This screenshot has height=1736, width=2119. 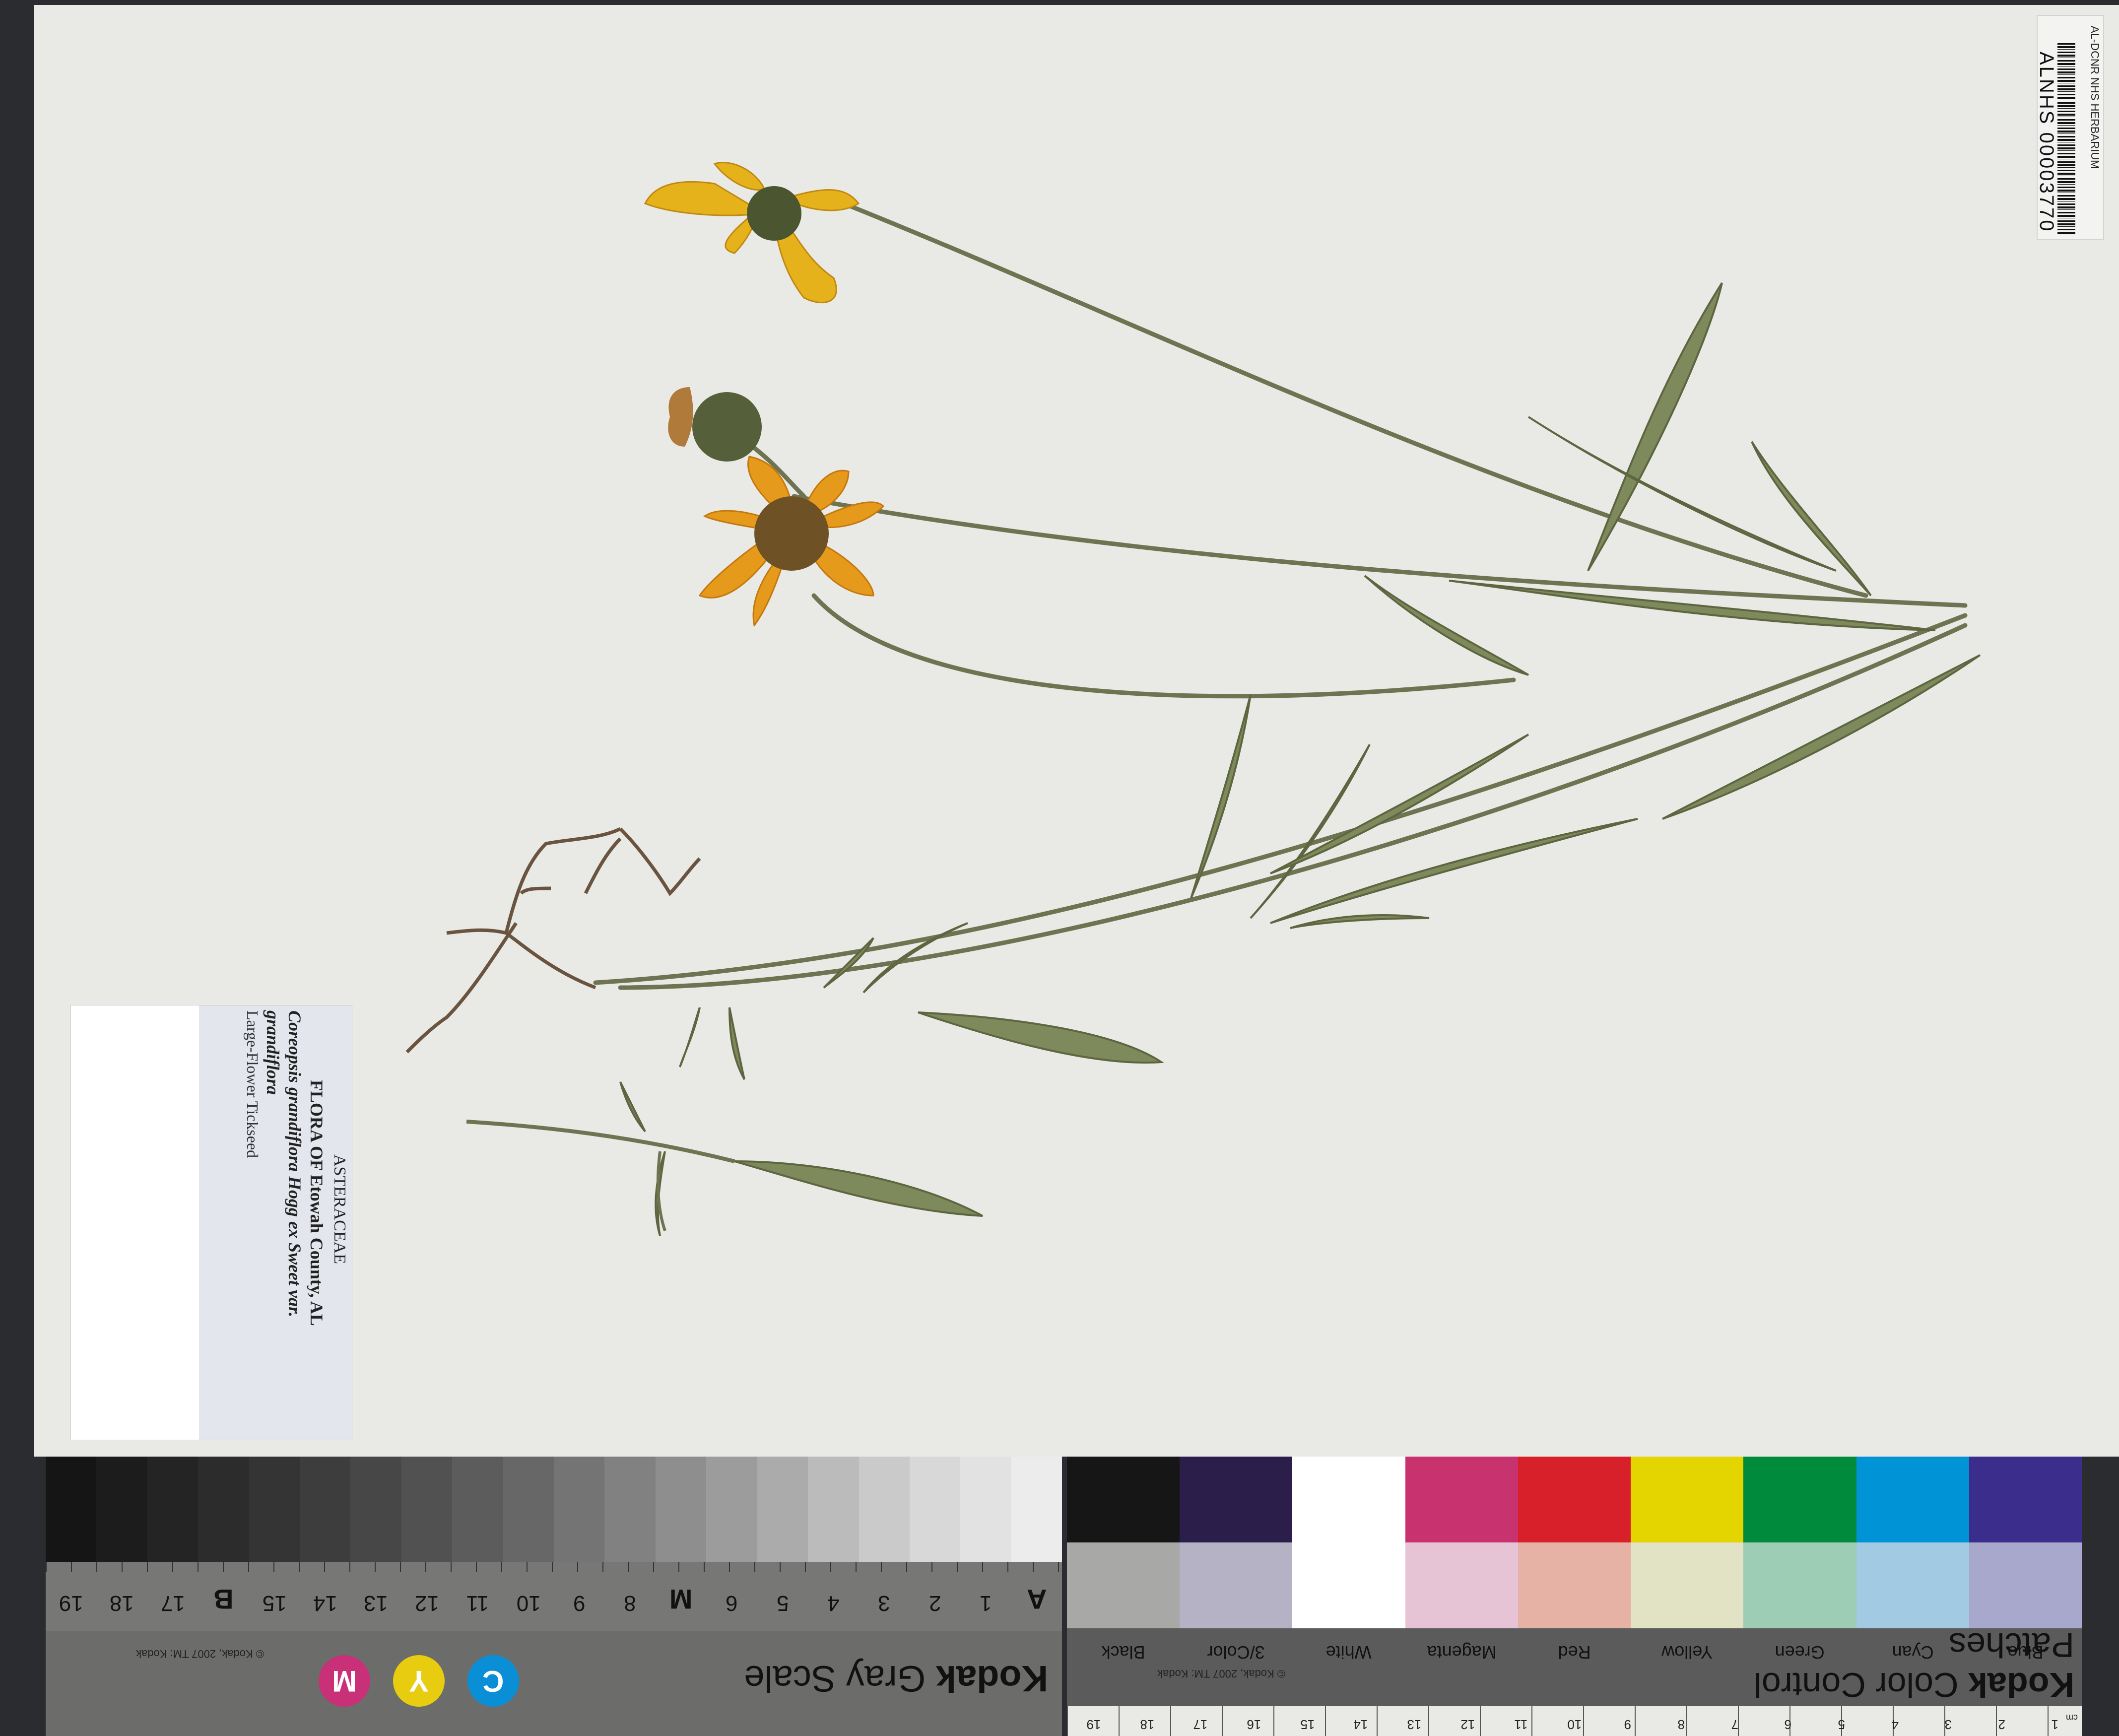 I want to click on scientific-name: Coreopsis grandiflora Hogg ex Sweet var., so click(x=295, y=1164).